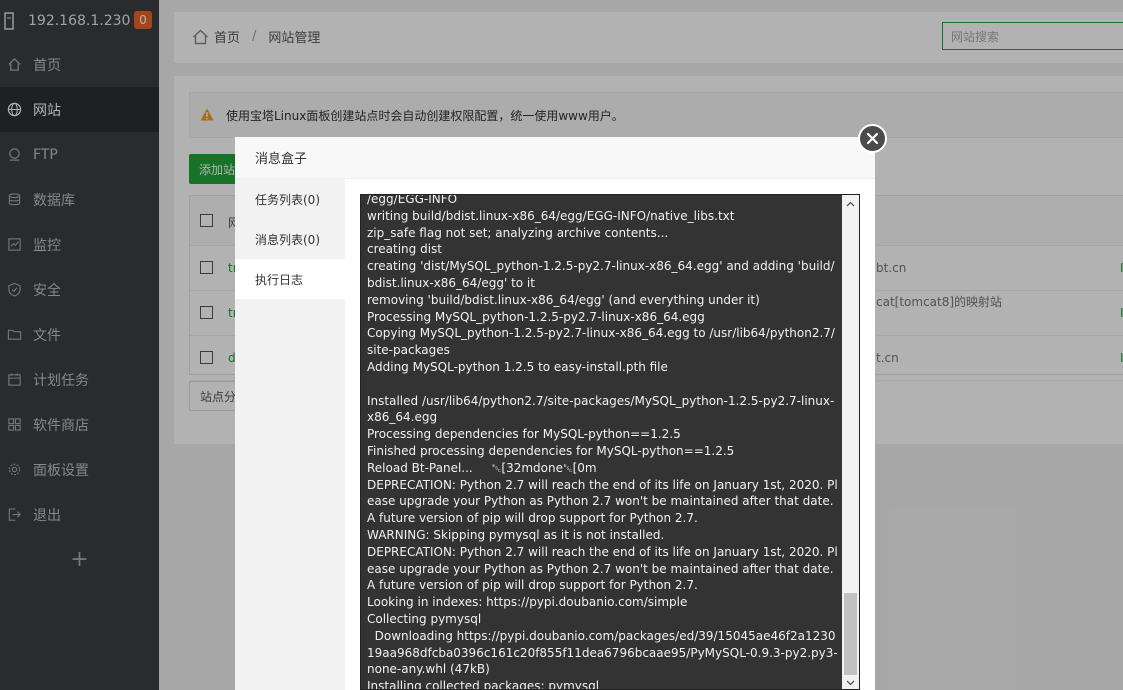 The image size is (1123, 690). Describe the element at coordinates (290, 199) in the screenshot. I see `tab-task-list: 任务列表(0)` at that location.